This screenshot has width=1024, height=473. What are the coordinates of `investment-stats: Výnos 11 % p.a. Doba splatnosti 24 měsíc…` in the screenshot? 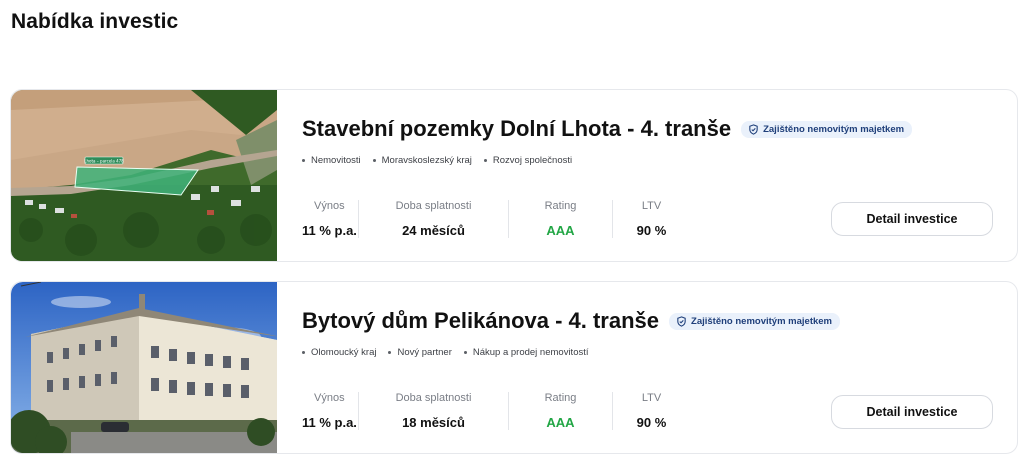 It's located at (496, 219).